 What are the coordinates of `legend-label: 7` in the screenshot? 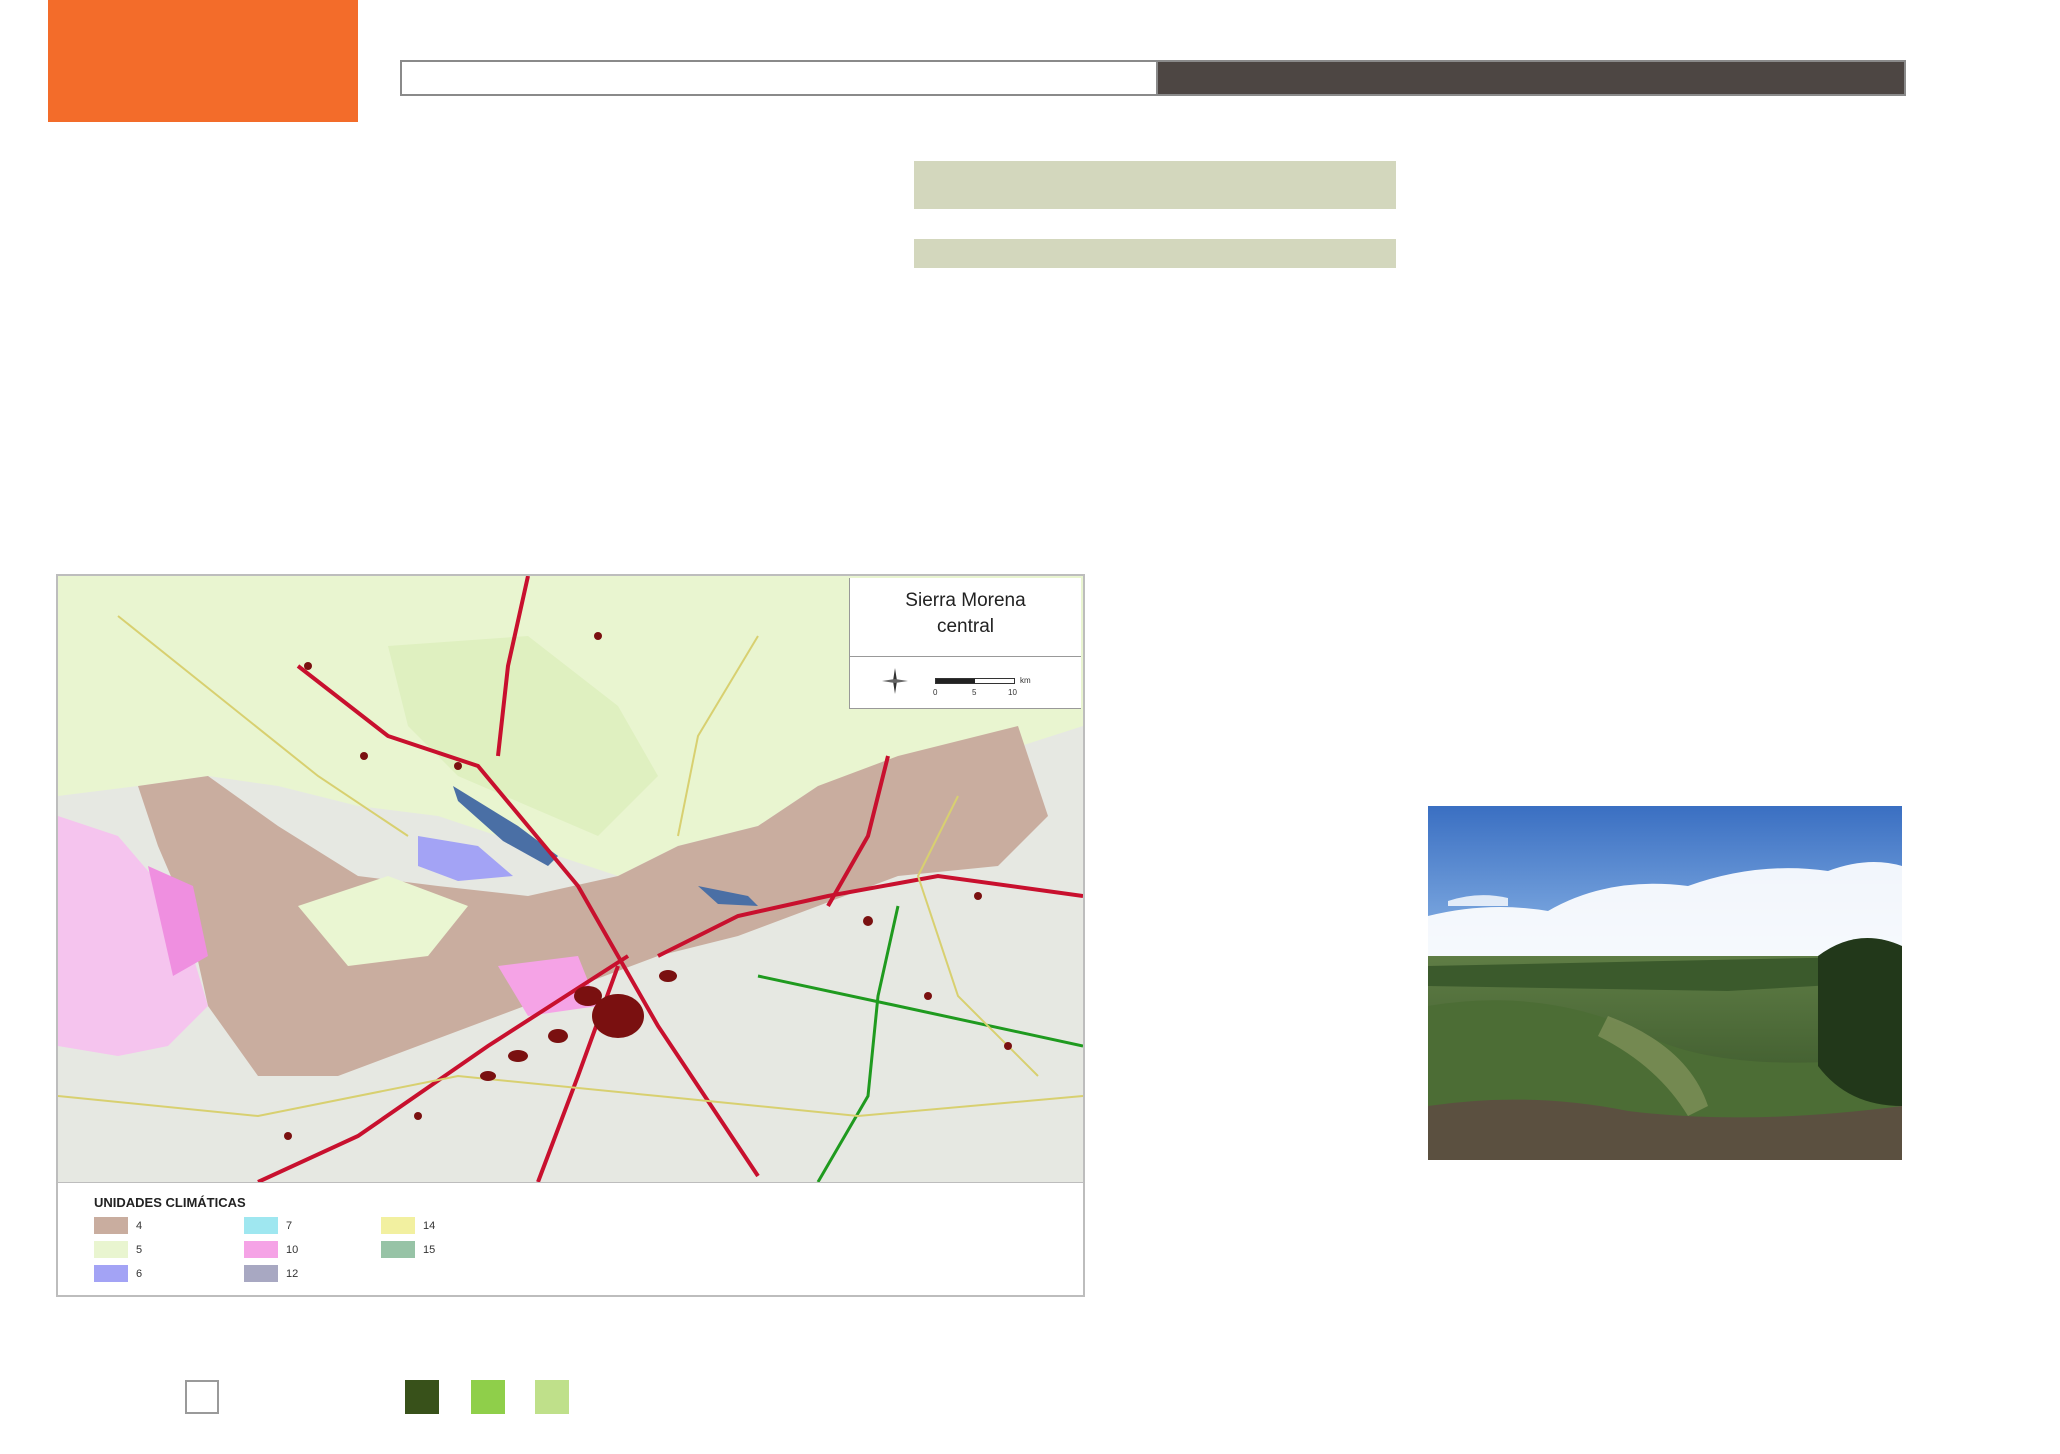 It's located at (289, 1225).